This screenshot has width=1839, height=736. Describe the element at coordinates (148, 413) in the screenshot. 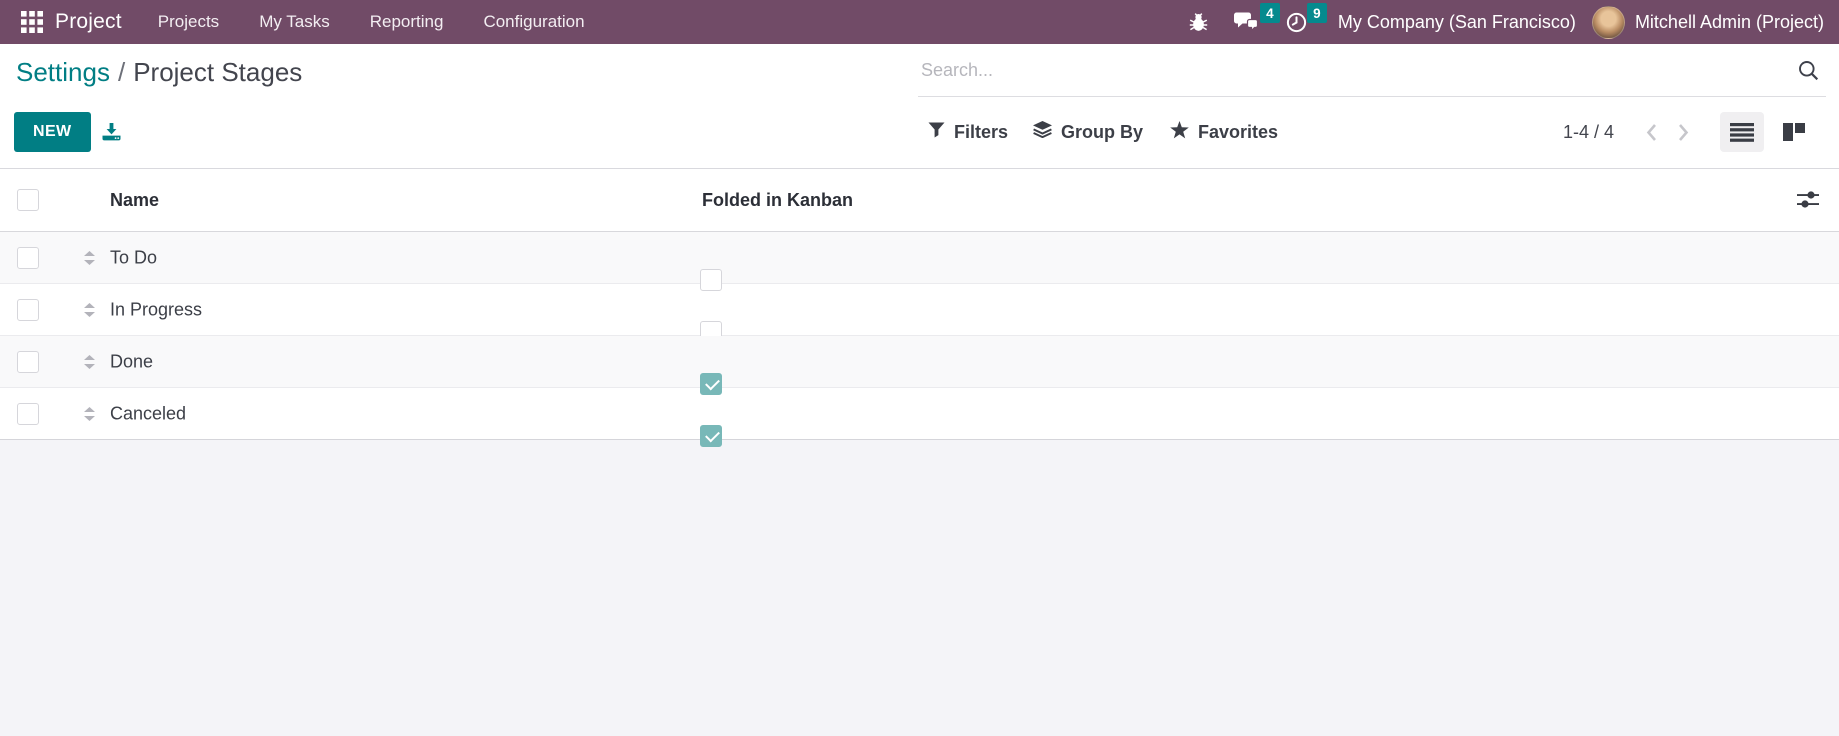

I see `stage-name: Canceled` at that location.